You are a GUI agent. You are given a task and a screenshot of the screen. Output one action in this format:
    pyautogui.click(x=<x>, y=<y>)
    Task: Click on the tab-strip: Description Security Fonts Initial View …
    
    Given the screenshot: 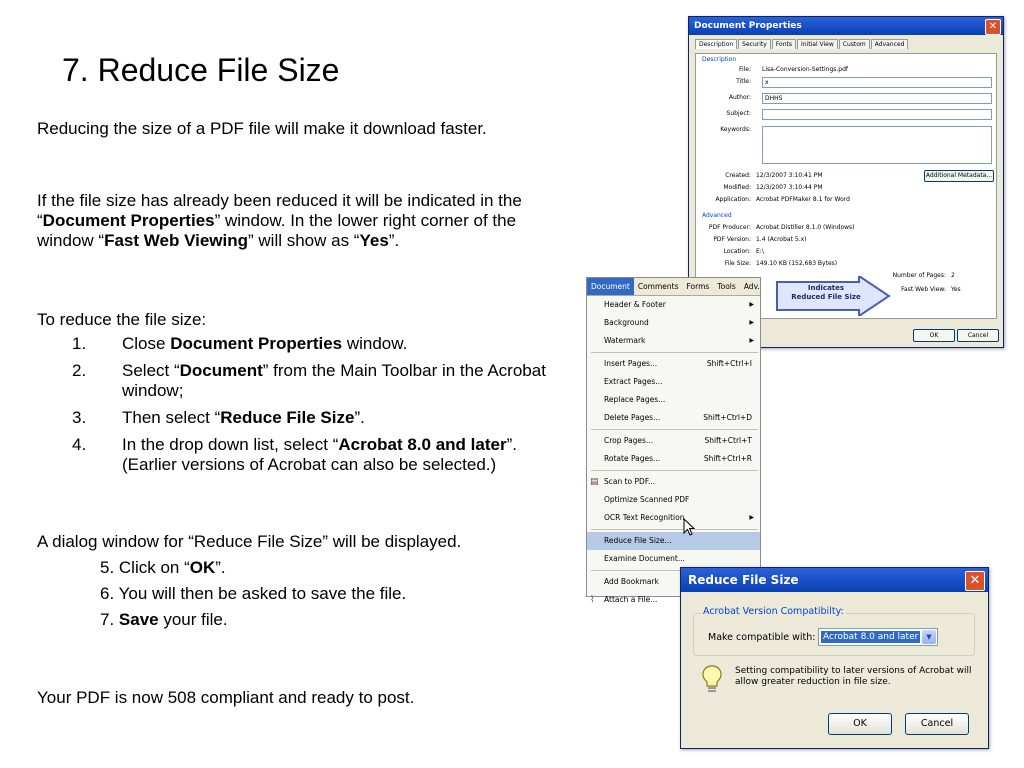 What is the action you would take?
    pyautogui.click(x=849, y=44)
    